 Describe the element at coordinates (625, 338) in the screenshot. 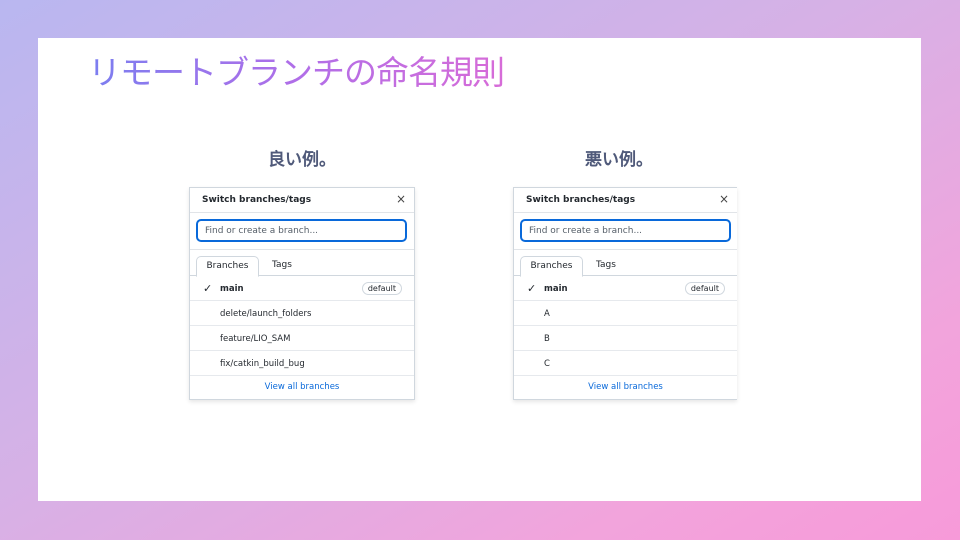

I see `branch-item: B` at that location.